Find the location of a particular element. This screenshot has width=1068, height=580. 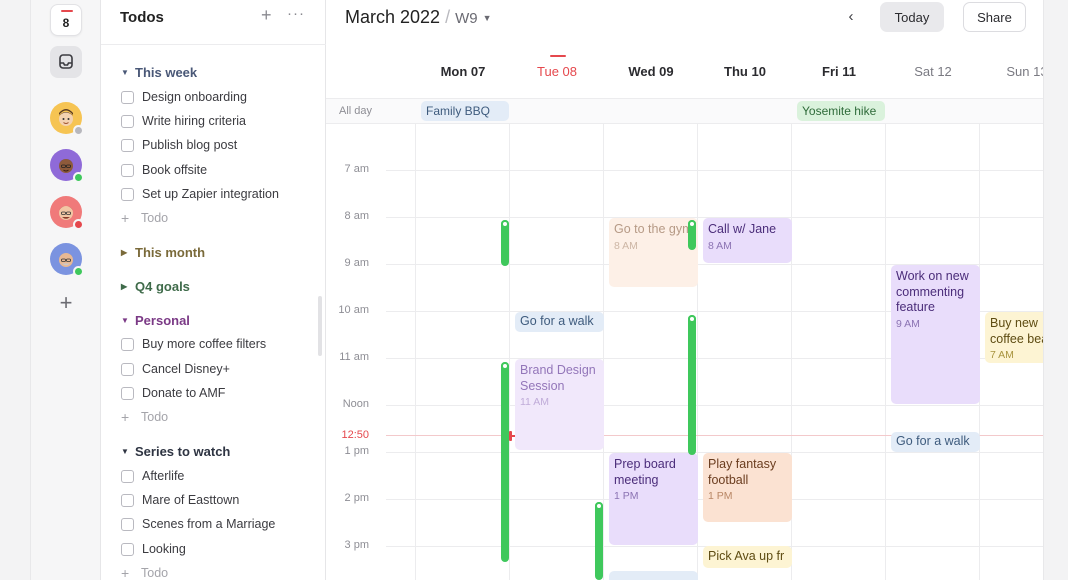

add-todo-this-week: + Todo is located at coordinates (144, 218).